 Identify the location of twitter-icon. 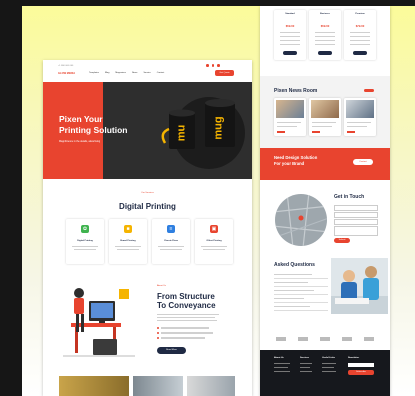
(212, 65).